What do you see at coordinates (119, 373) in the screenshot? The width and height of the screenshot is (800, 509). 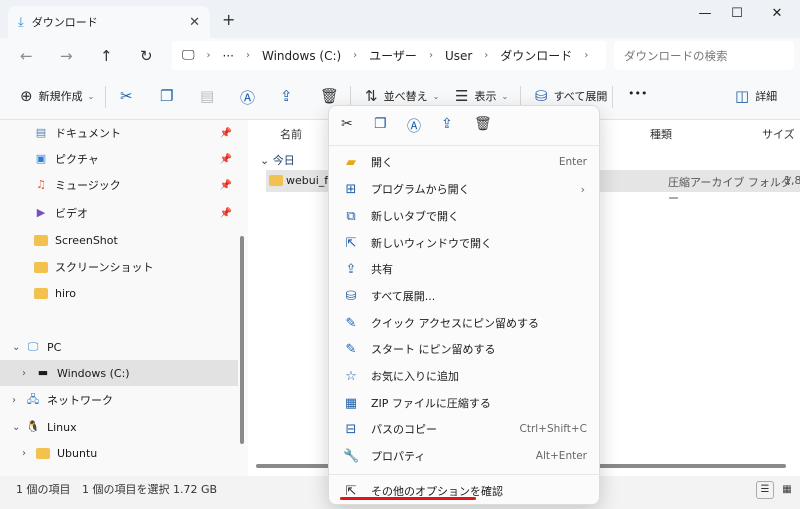 I see `sidebar-item-drive-c: › ▬ Windows (C:)` at bounding box center [119, 373].